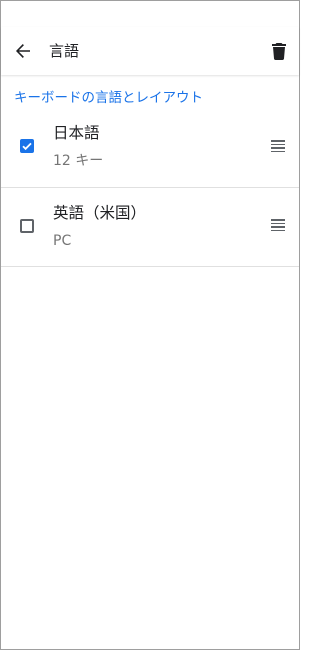 The height and width of the screenshot is (650, 320). I want to click on language-name: 日本語, so click(76, 133).